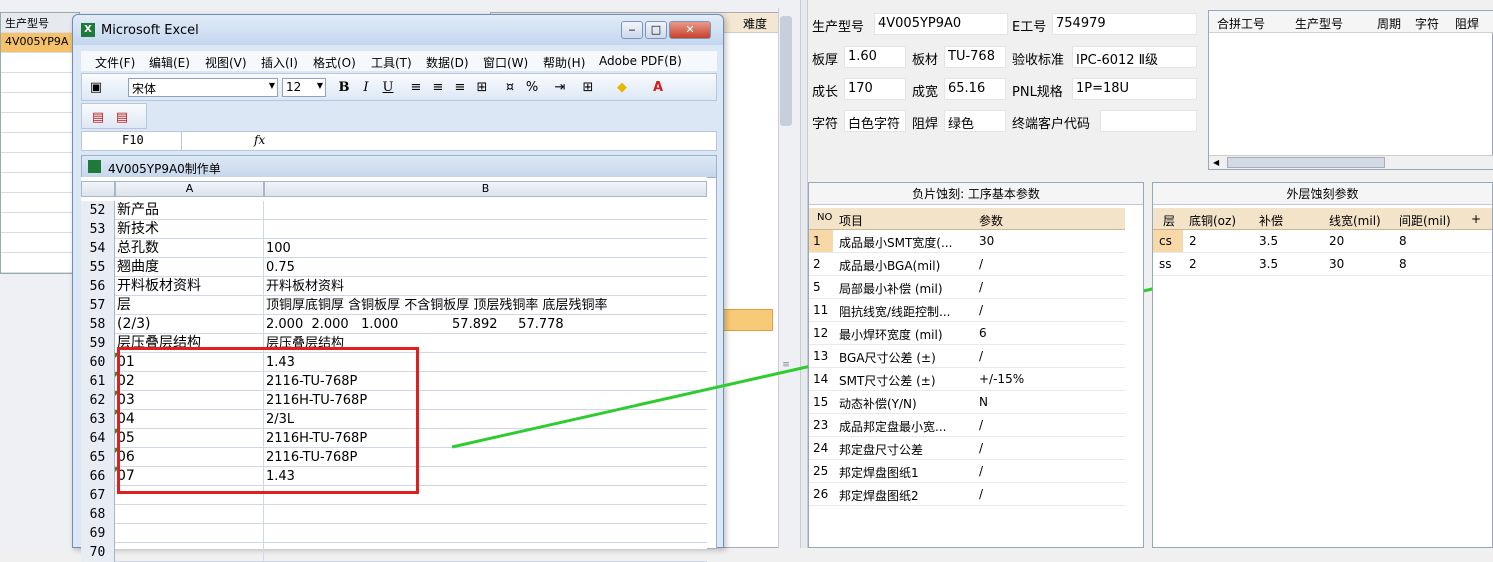 Image resolution: width=1493 pixels, height=562 pixels. What do you see at coordinates (1322, 241) in the screenshot?
I see `outer-etching-row: cs 2 3.5 20 8` at bounding box center [1322, 241].